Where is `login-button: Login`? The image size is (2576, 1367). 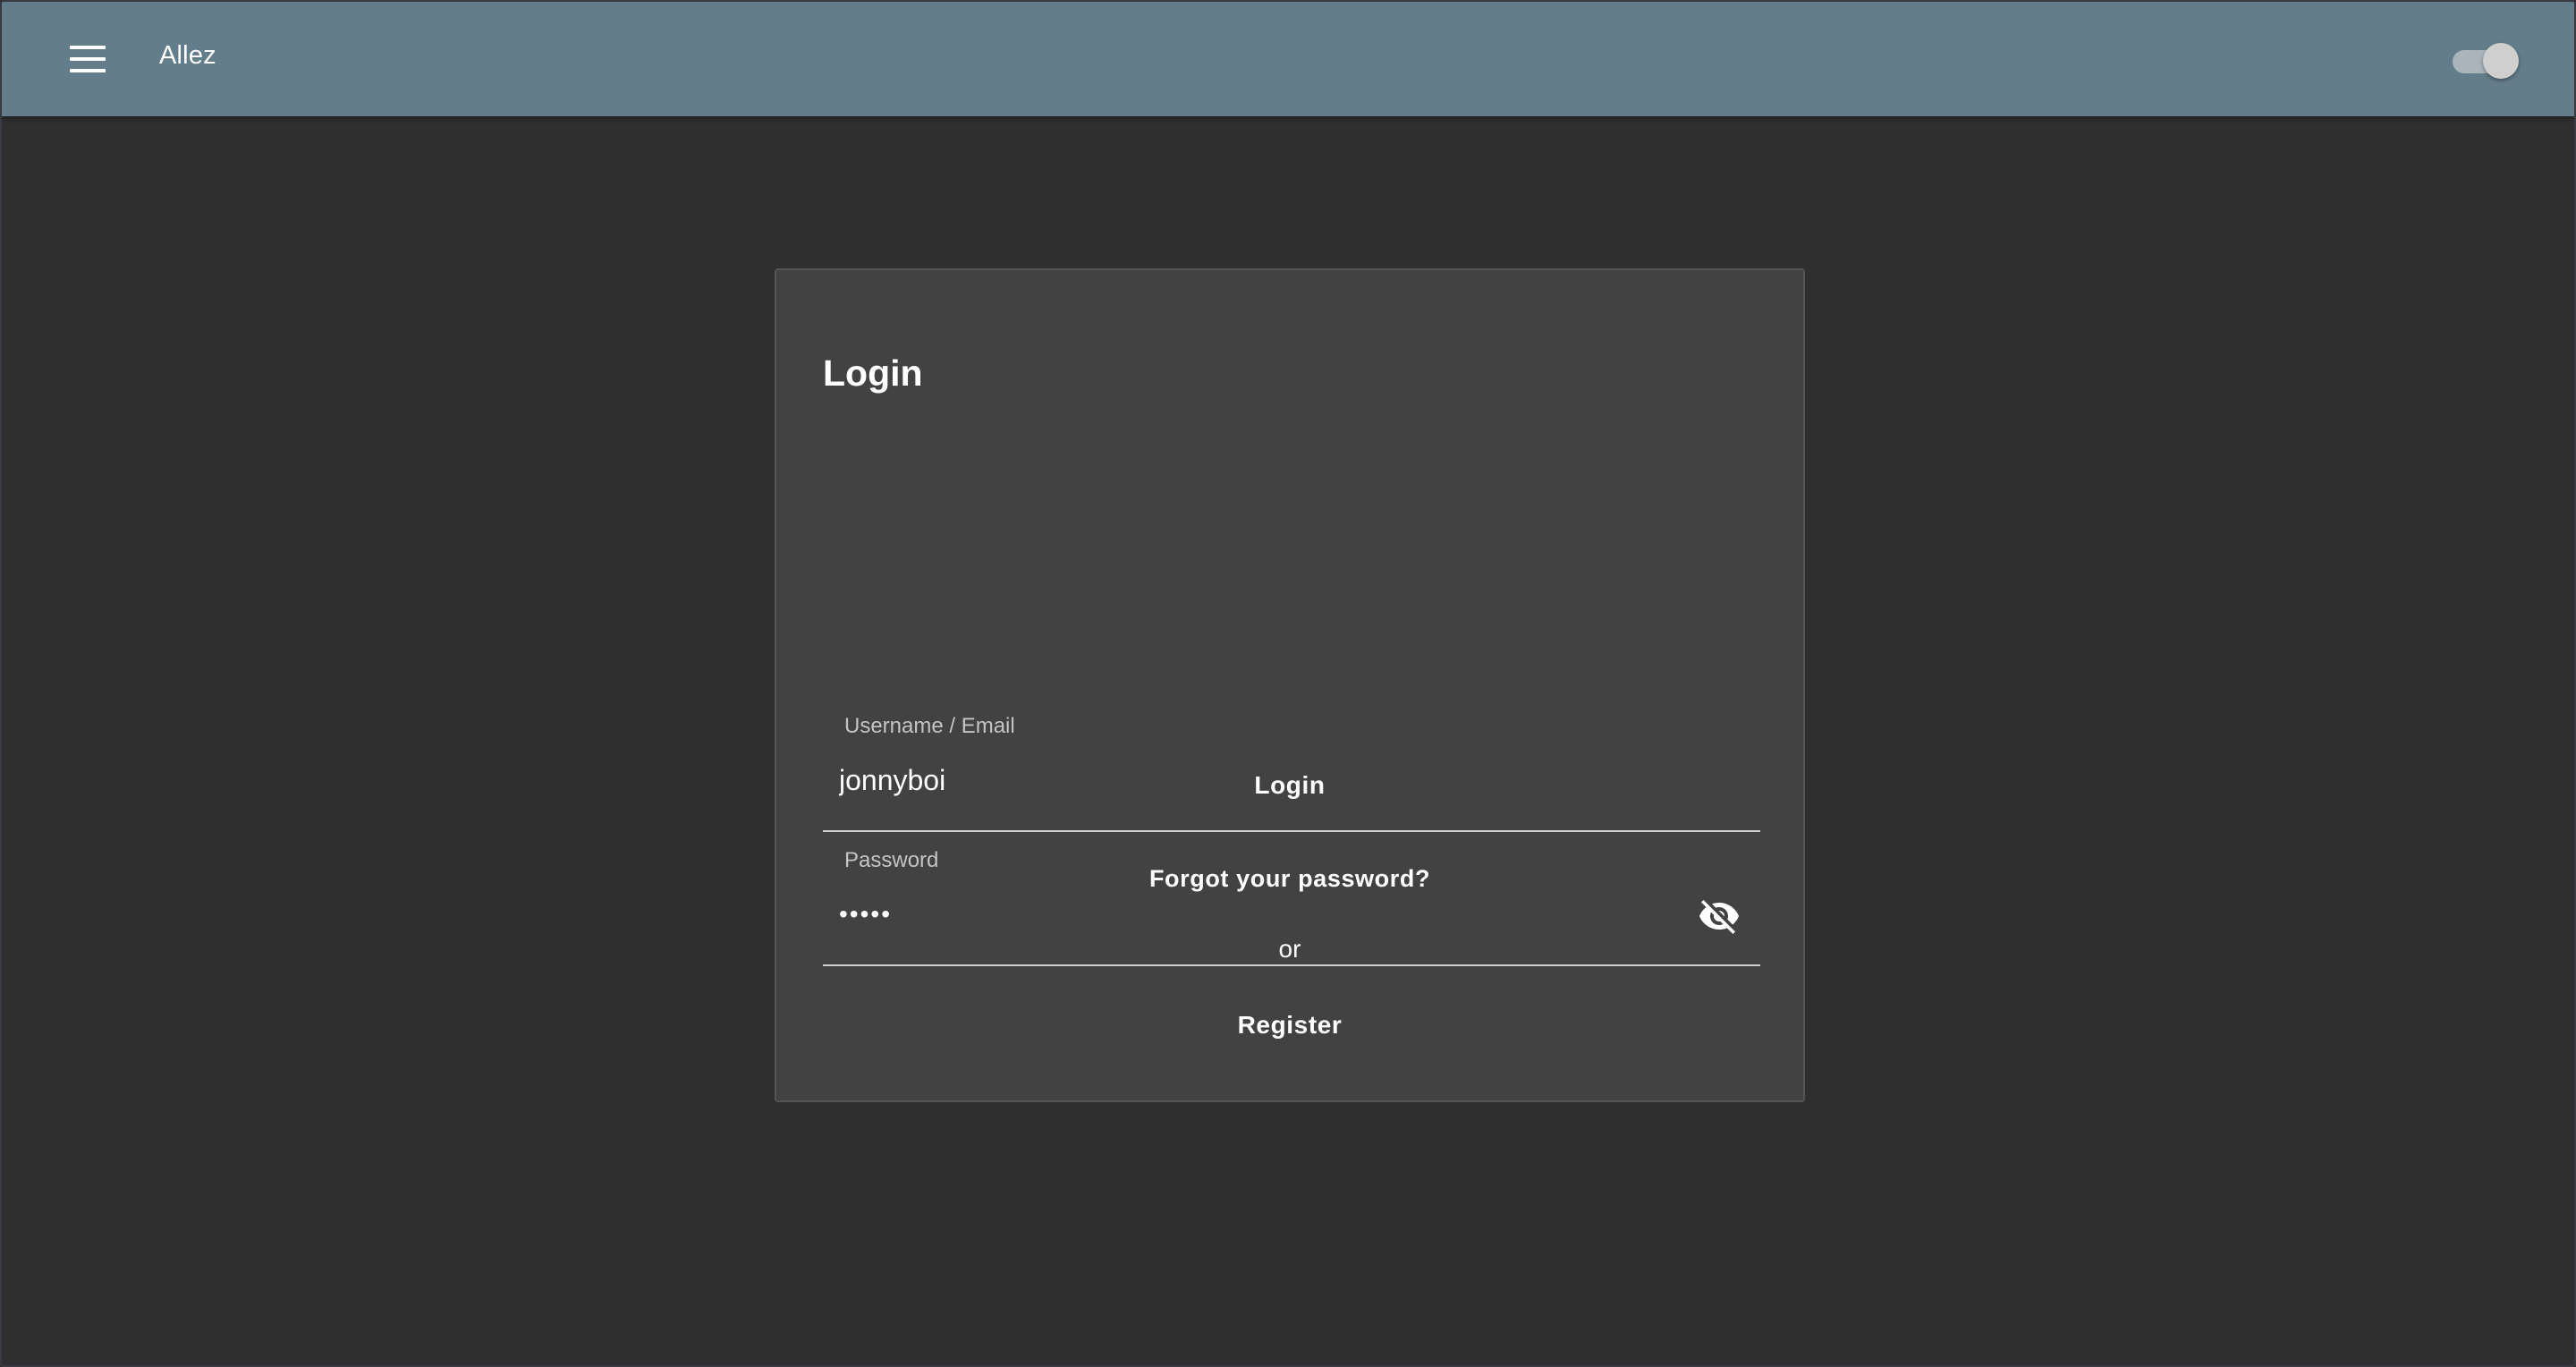 login-button: Login is located at coordinates (1289, 785).